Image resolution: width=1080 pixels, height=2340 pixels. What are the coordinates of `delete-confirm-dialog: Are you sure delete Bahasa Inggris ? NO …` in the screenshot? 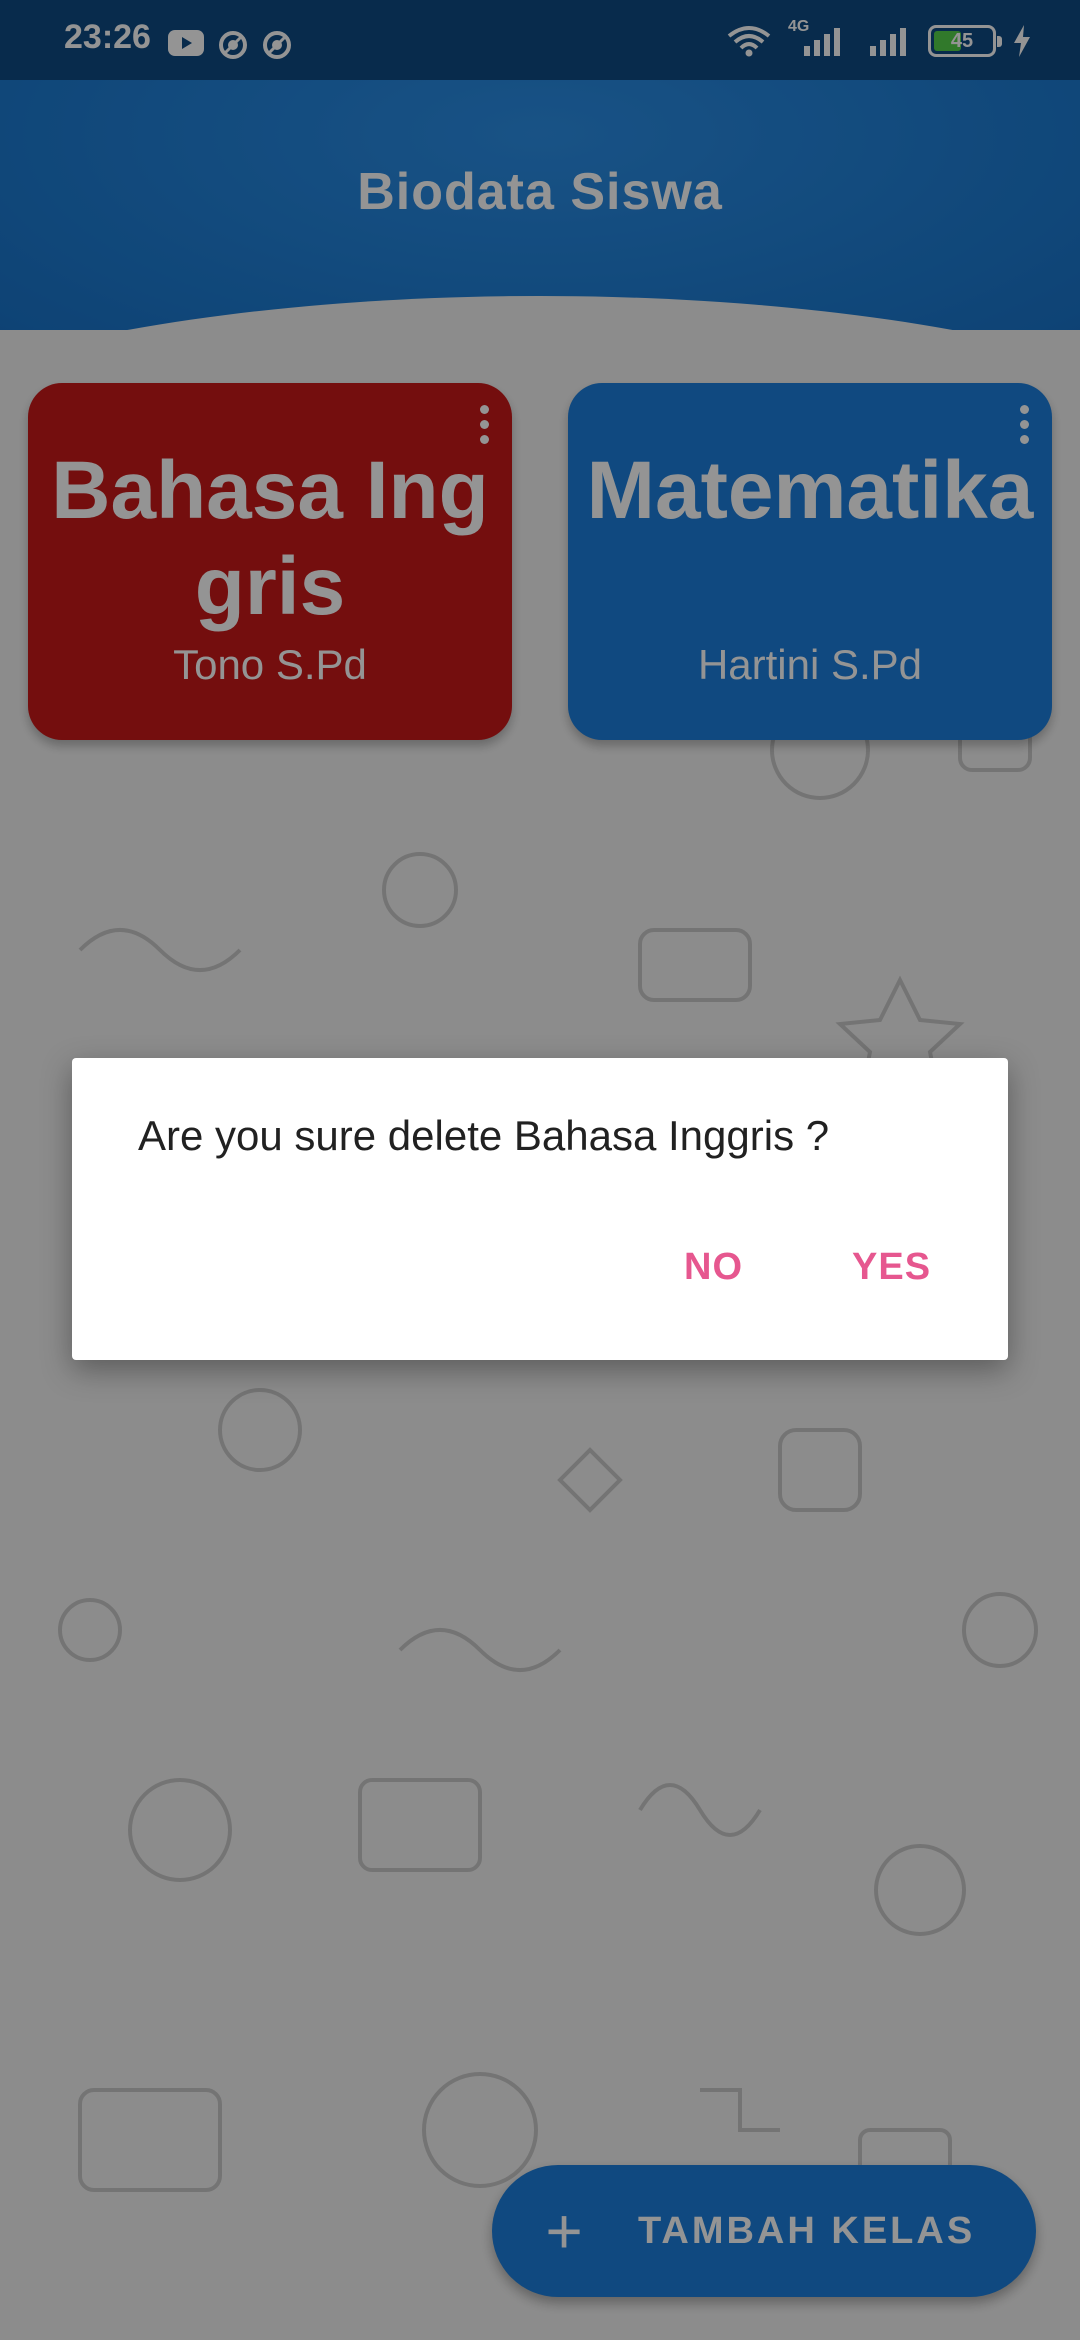 It's located at (540, 1209).